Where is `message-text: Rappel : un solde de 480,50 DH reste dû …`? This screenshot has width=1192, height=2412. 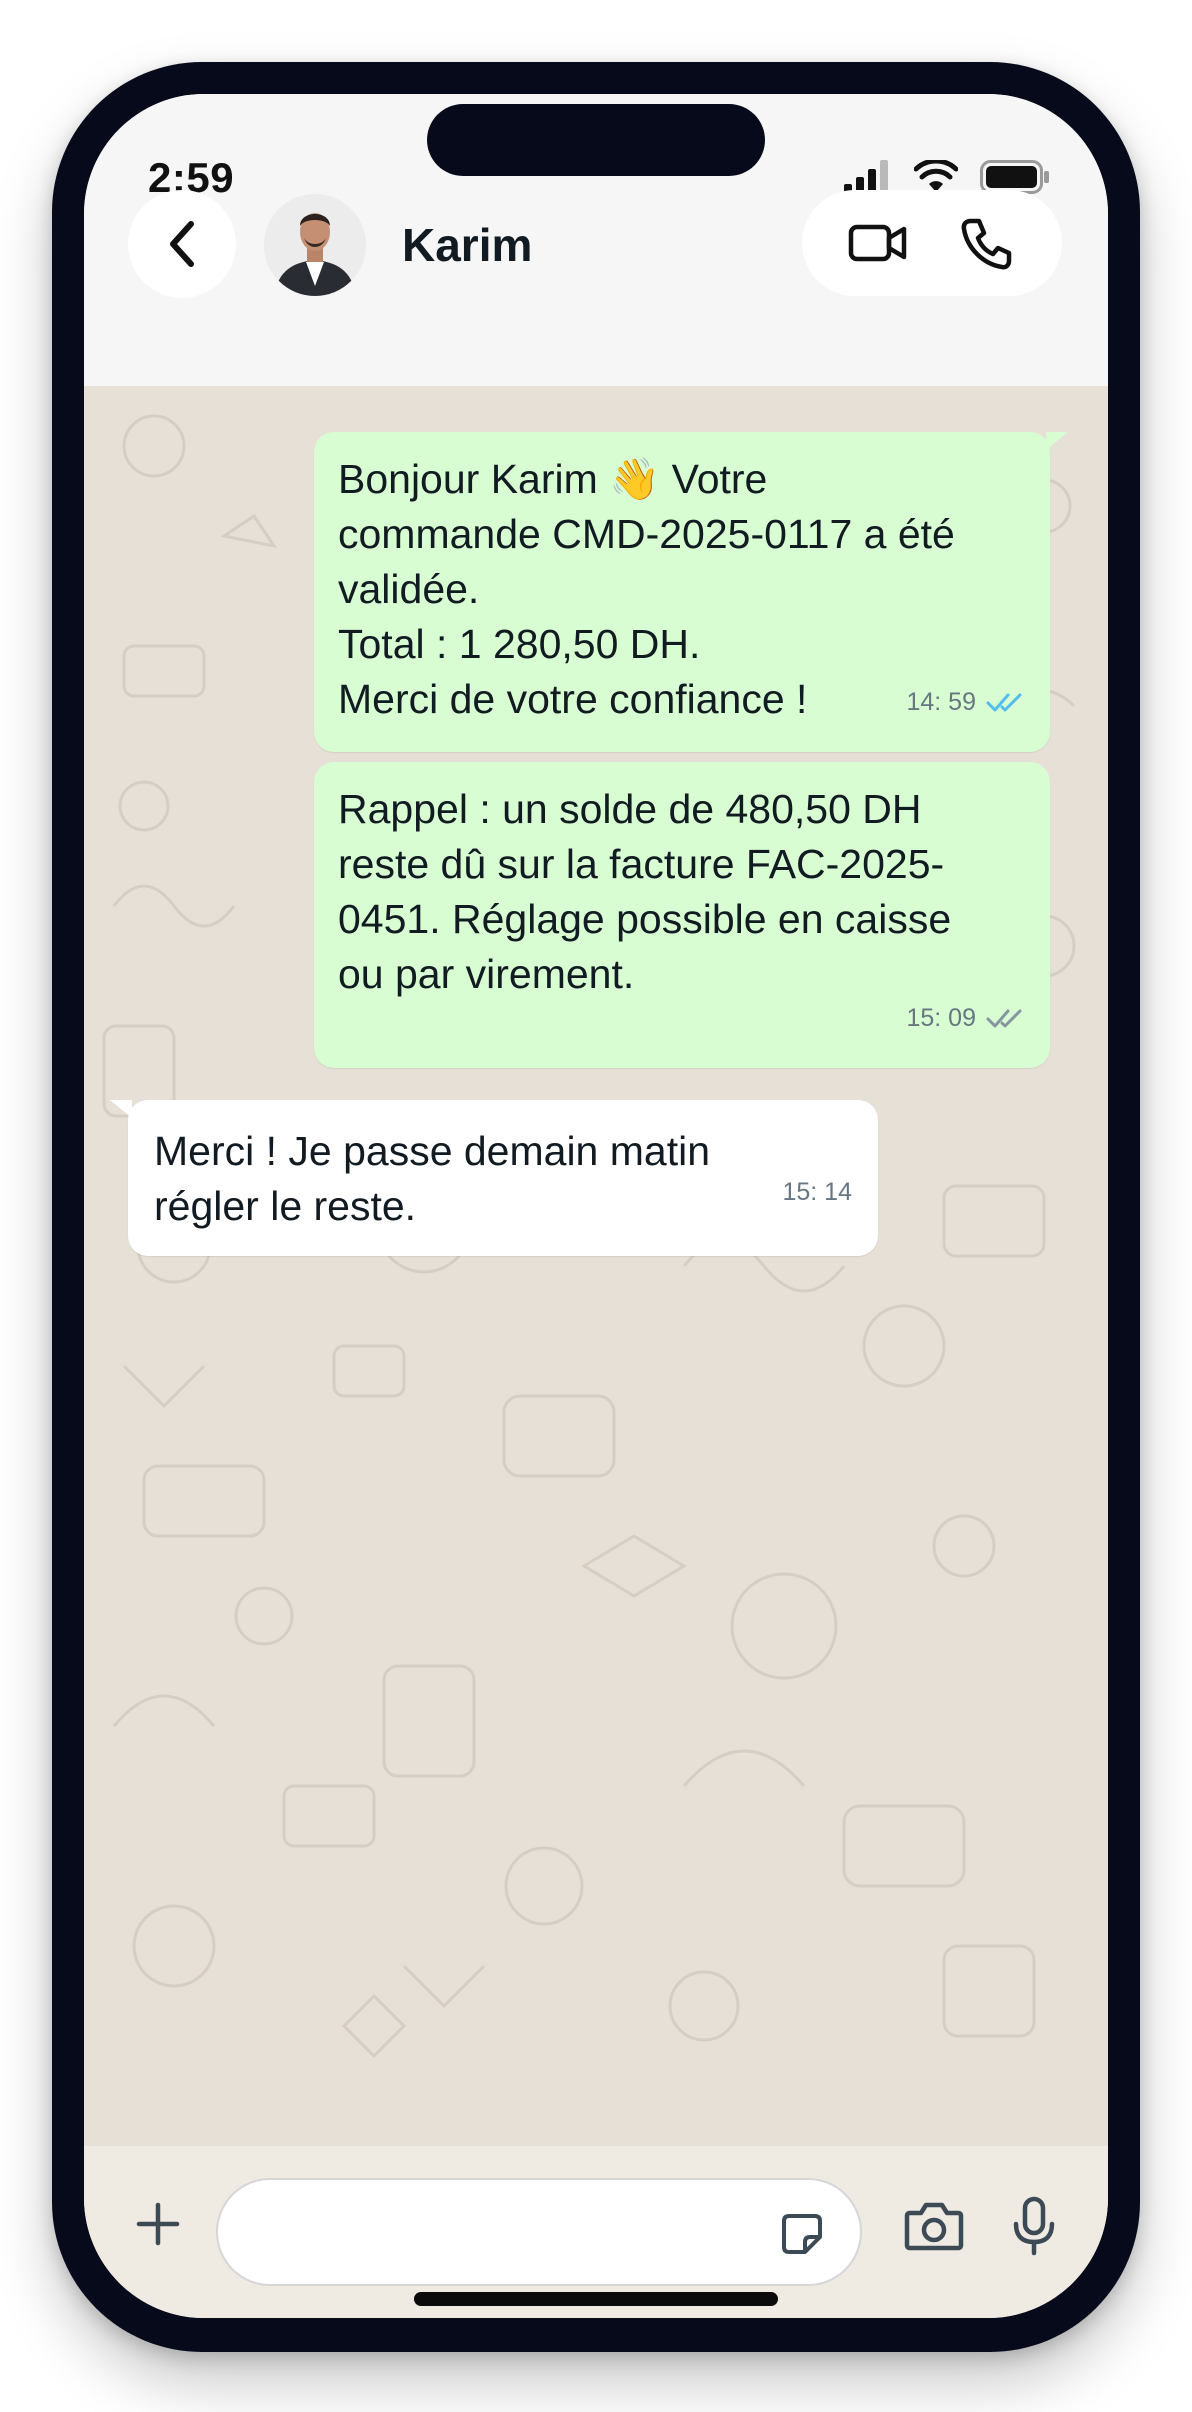
message-text: Rappel : un solde de 480,50 DH reste dû … is located at coordinates (645, 891).